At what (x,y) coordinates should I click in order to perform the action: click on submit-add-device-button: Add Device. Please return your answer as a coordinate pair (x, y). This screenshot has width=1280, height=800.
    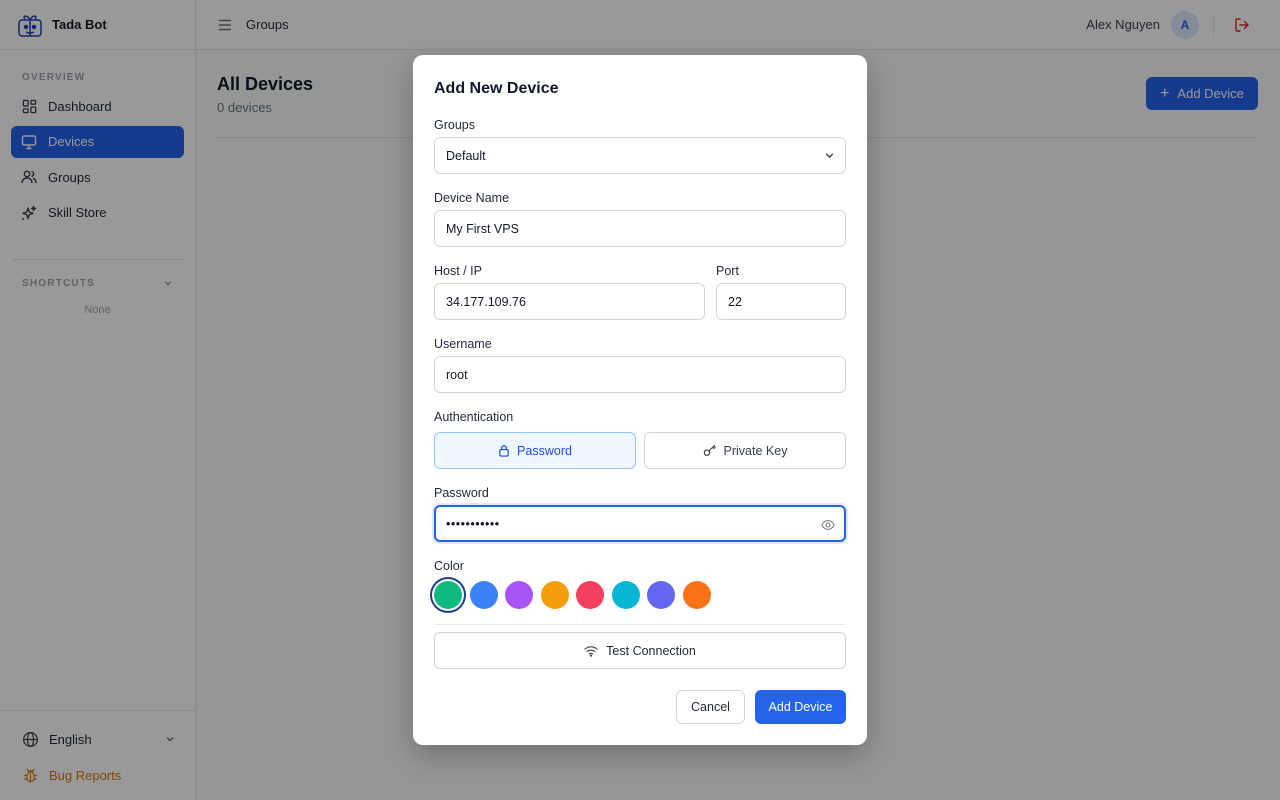
    Looking at the image, I should click on (800, 707).